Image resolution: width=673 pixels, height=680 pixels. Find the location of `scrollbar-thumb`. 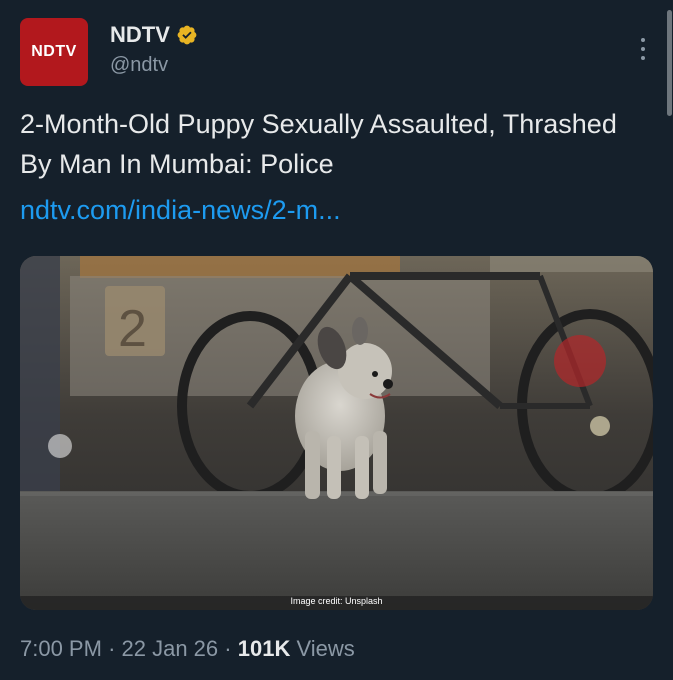

scrollbar-thumb is located at coordinates (669, 63).